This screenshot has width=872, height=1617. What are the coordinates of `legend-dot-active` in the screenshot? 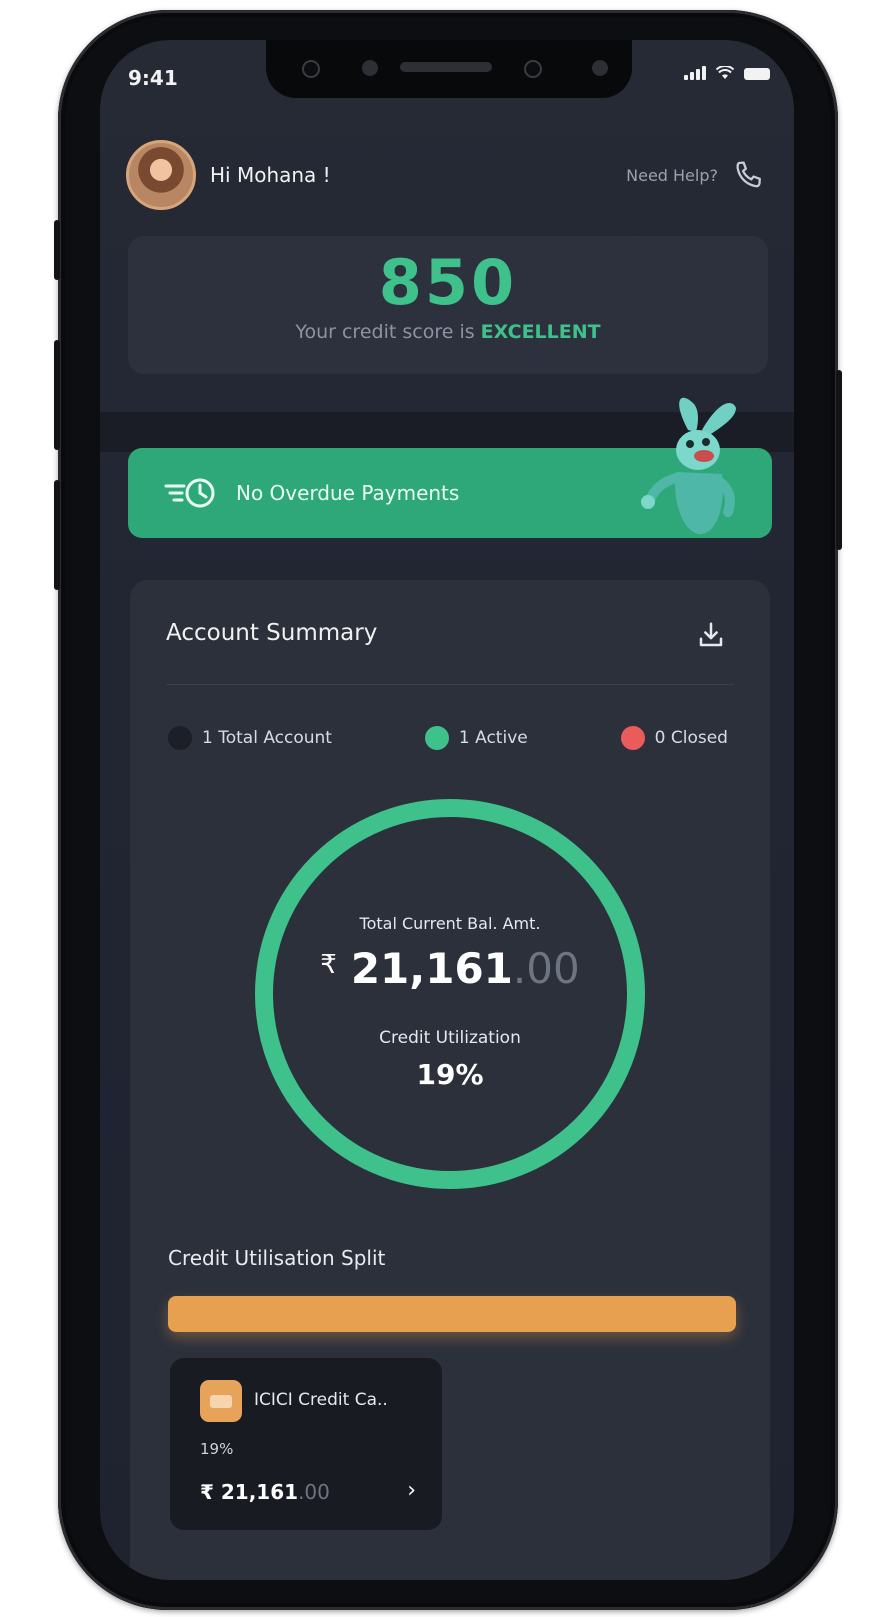 It's located at (436, 738).